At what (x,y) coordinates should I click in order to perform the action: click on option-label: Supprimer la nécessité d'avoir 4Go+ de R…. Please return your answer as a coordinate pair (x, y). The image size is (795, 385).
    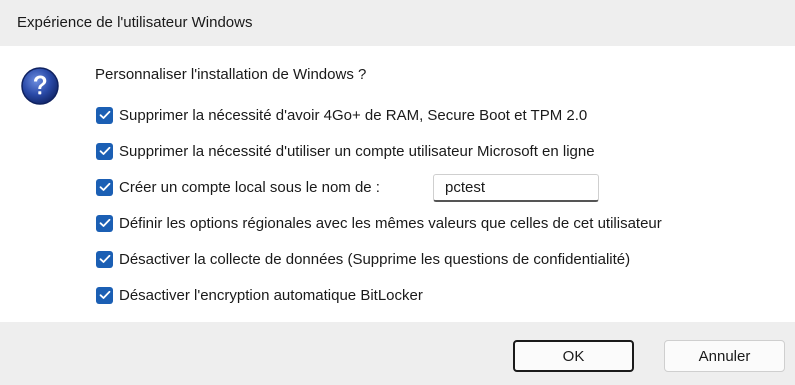
    Looking at the image, I should click on (353, 115).